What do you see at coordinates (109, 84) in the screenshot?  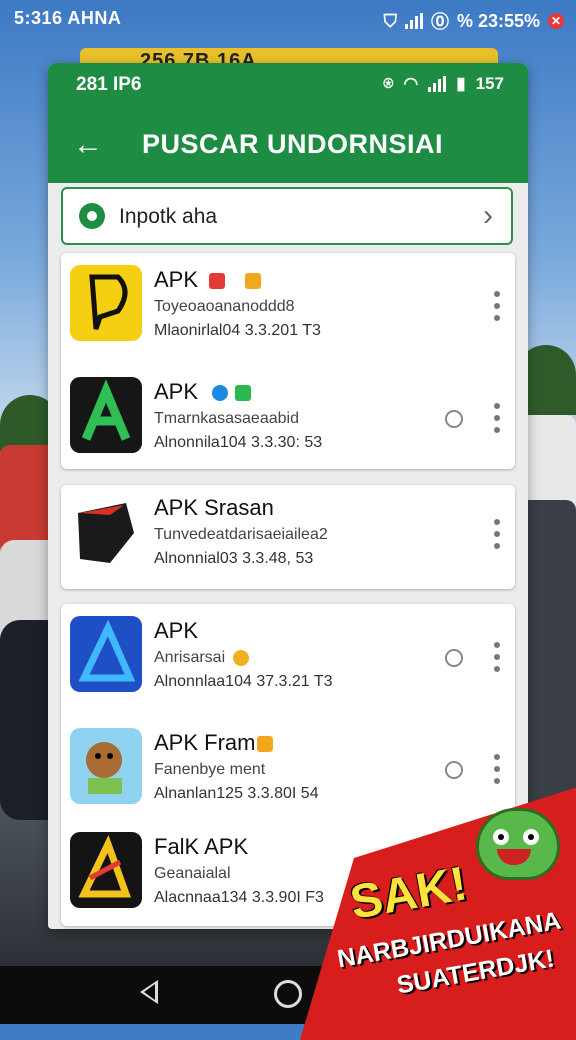 I see `app-status-time: 281 IP6` at bounding box center [109, 84].